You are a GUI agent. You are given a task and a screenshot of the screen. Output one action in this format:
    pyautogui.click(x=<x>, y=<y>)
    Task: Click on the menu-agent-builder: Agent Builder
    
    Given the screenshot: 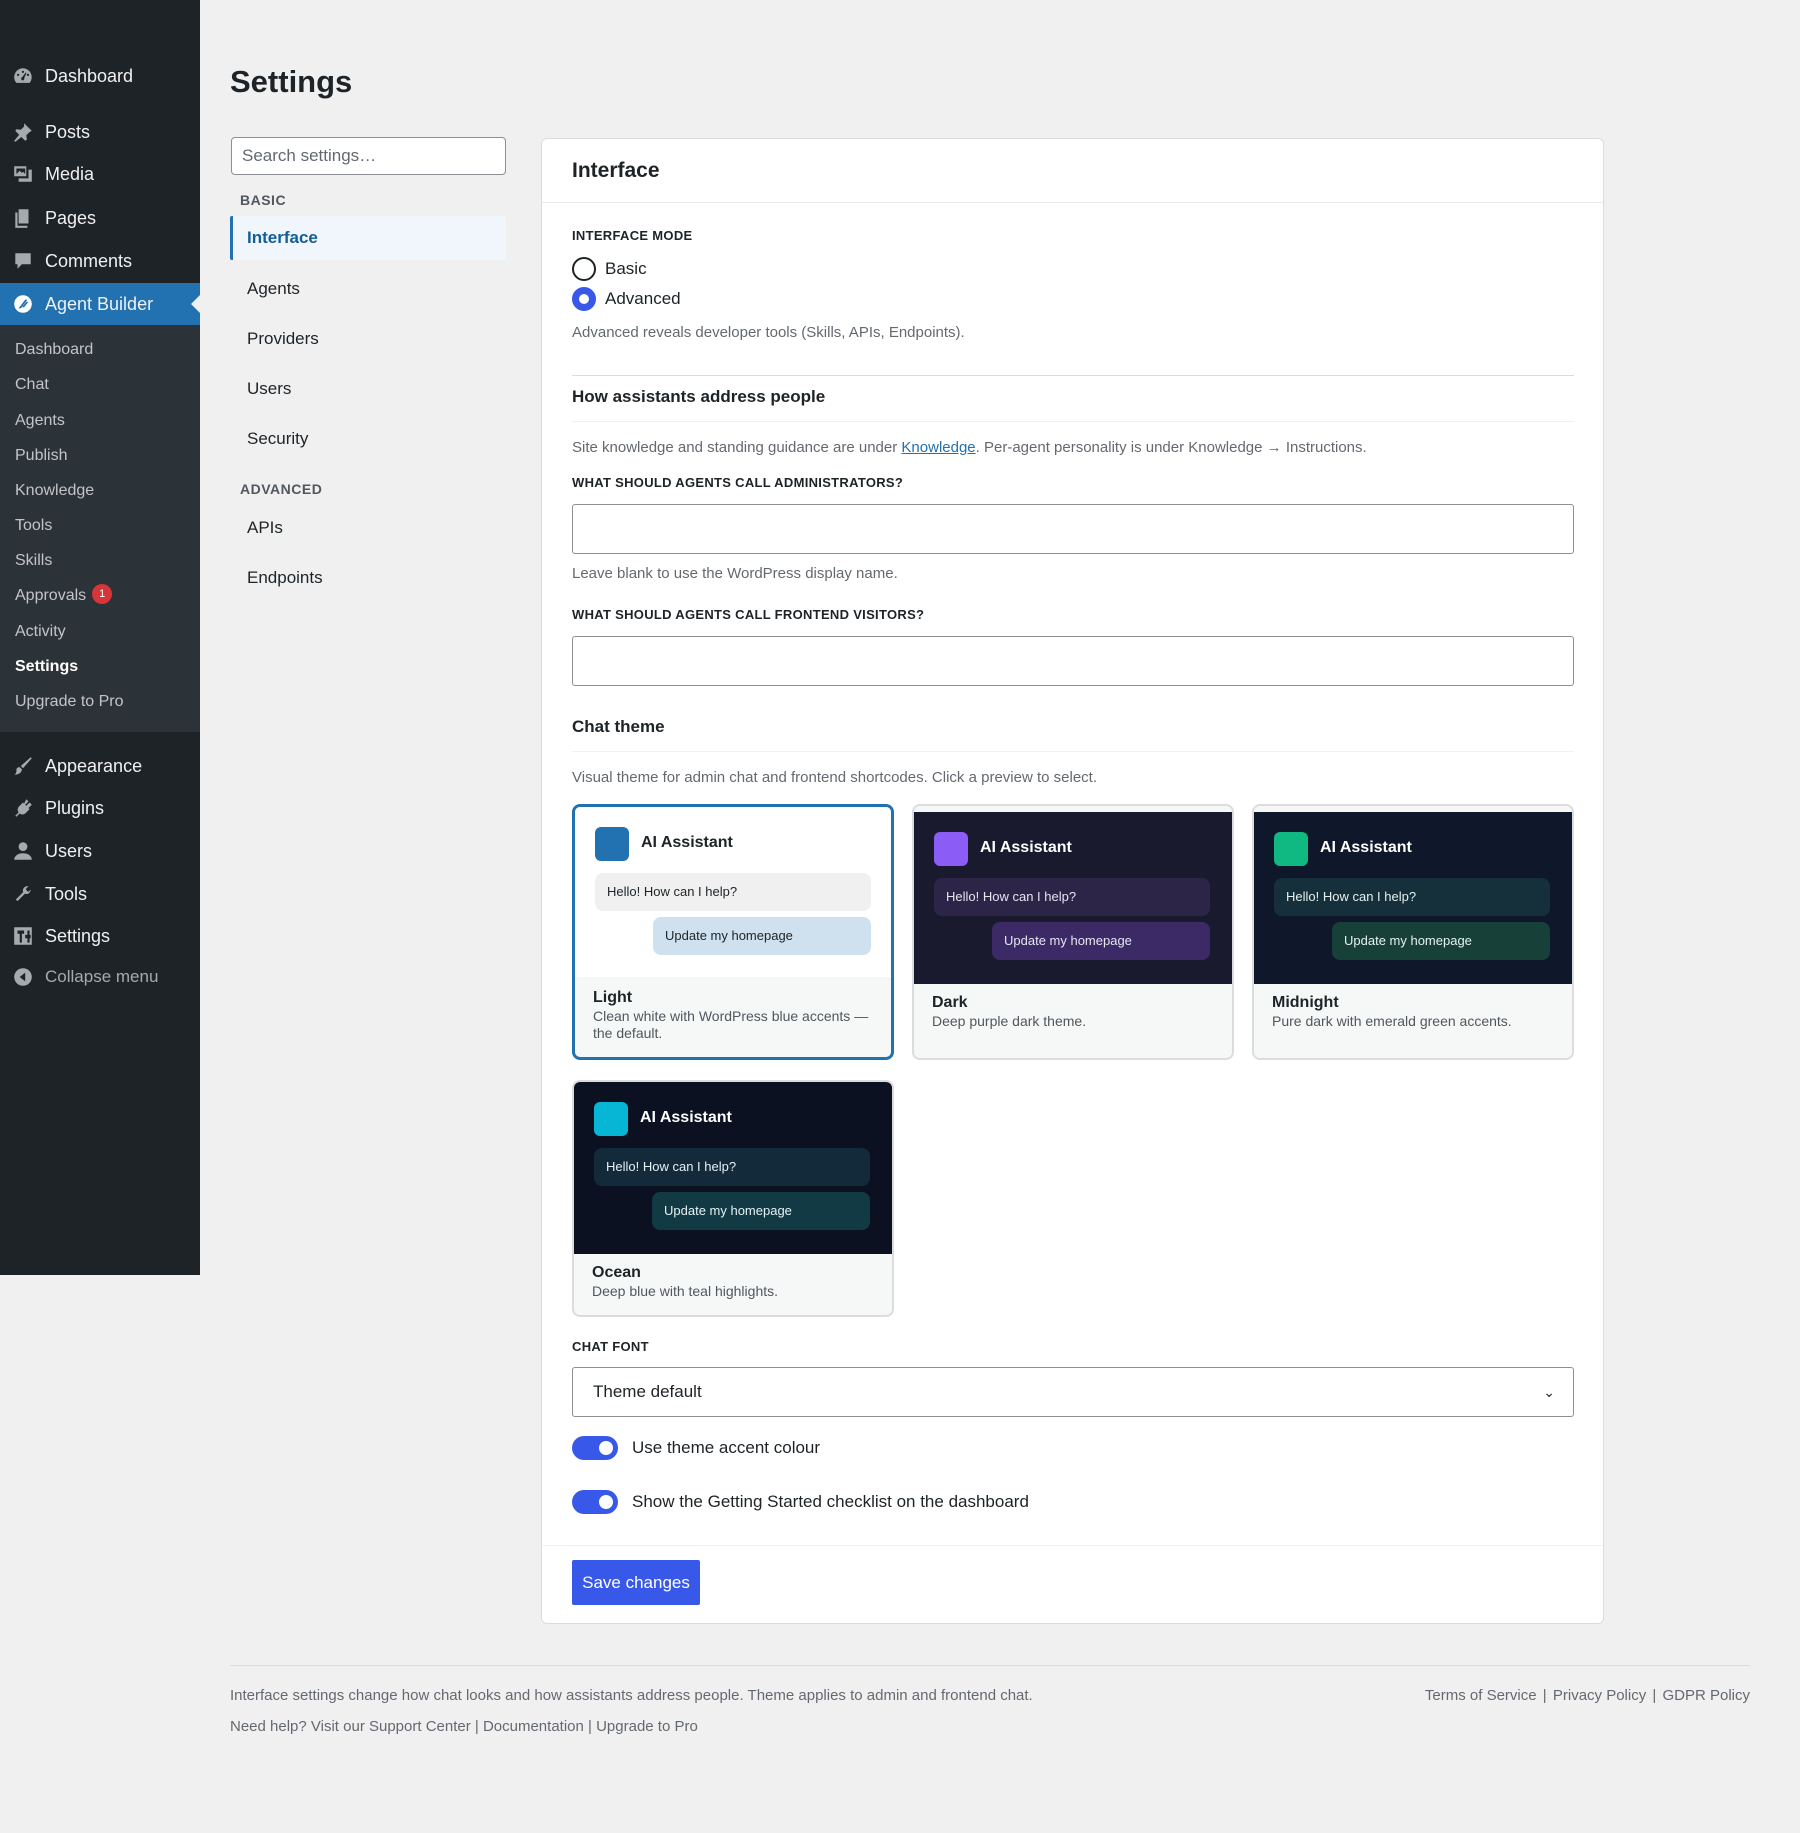 What is the action you would take?
    pyautogui.click(x=100, y=304)
    